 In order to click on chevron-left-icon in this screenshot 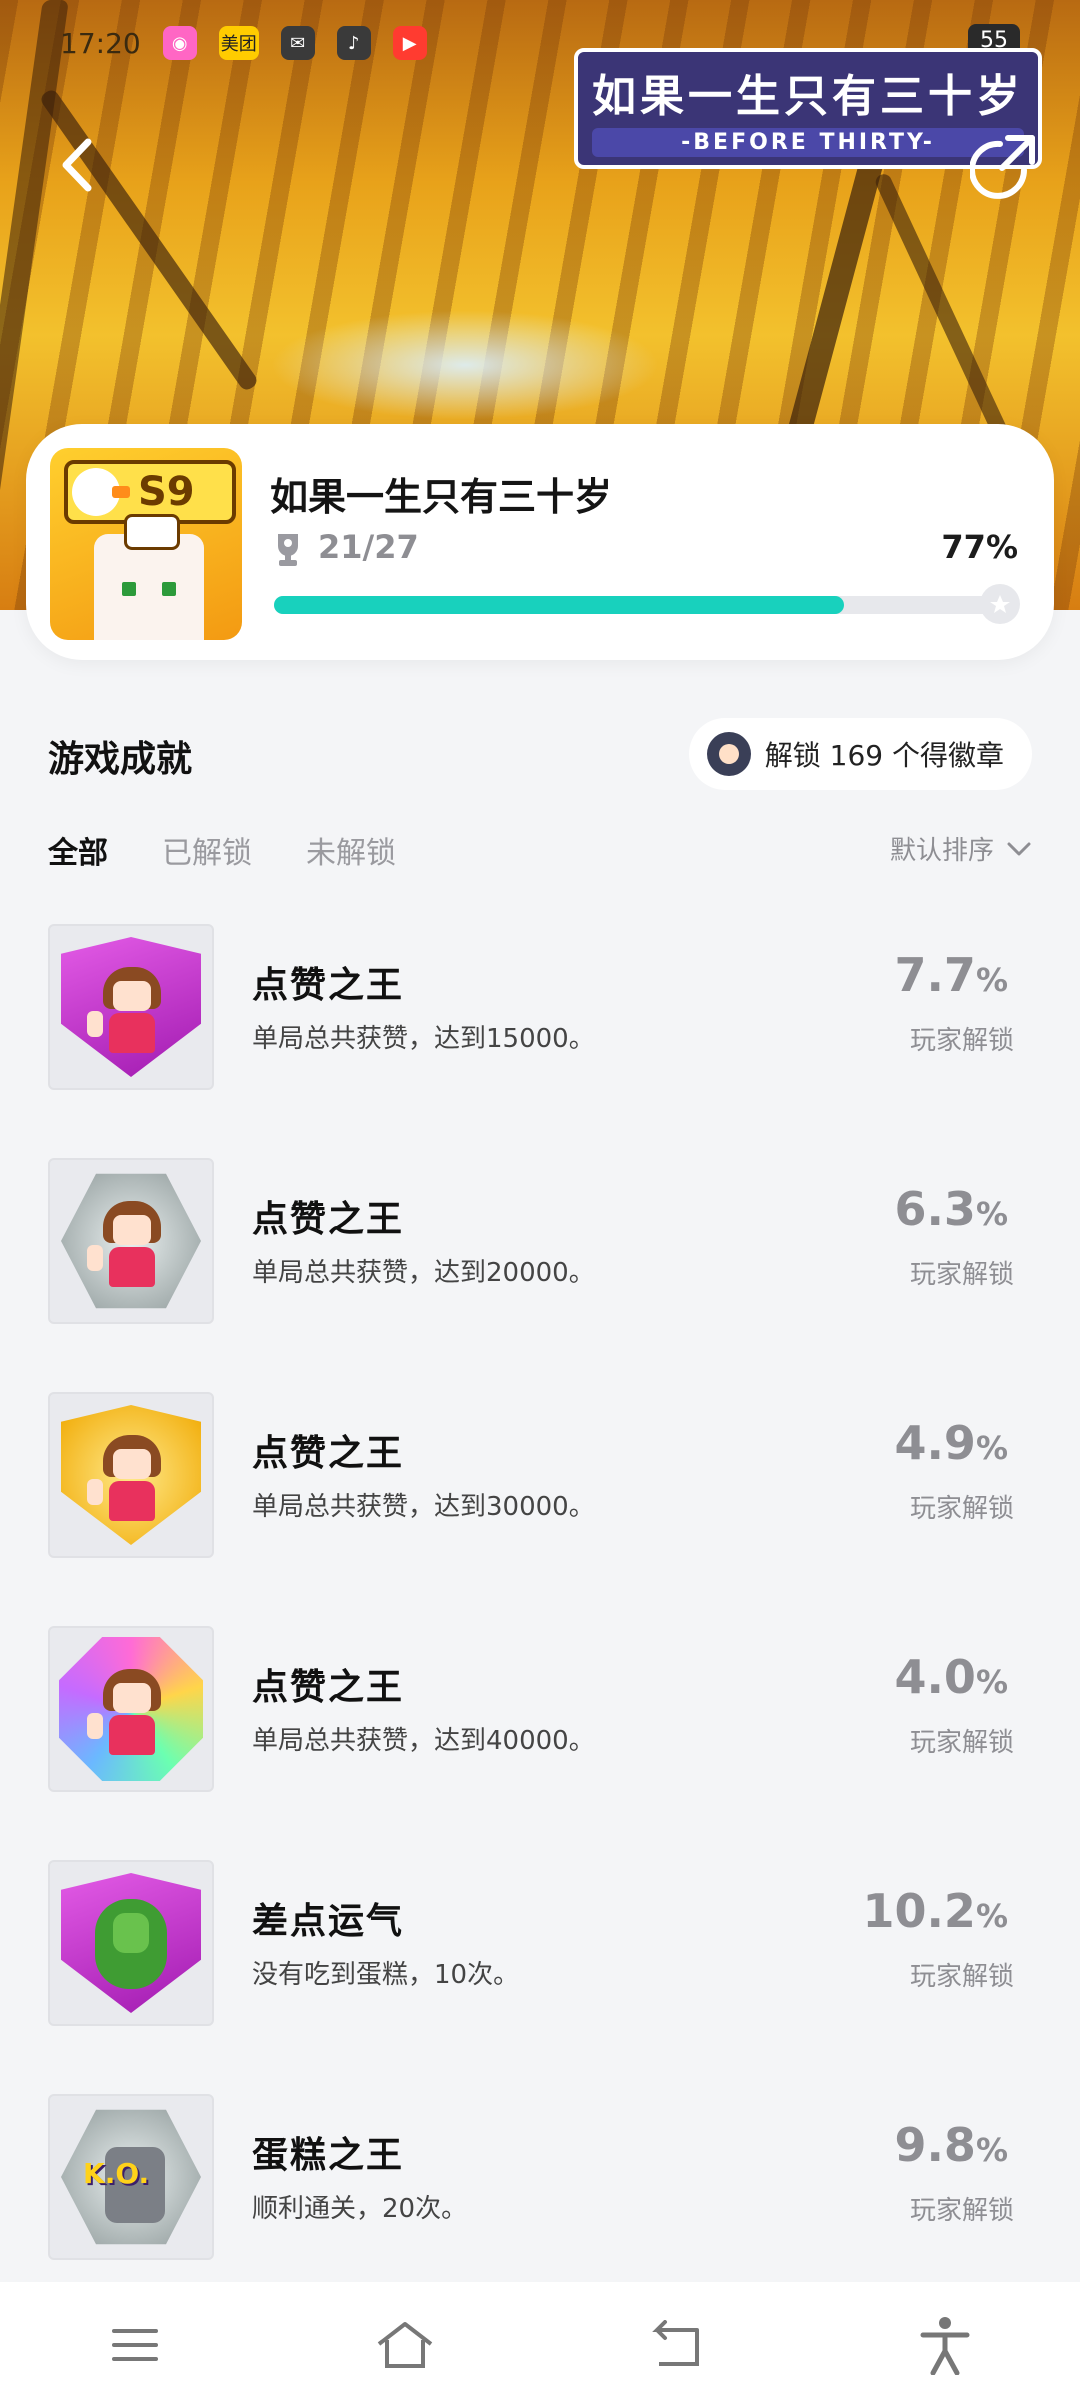, I will do `click(77, 165)`.